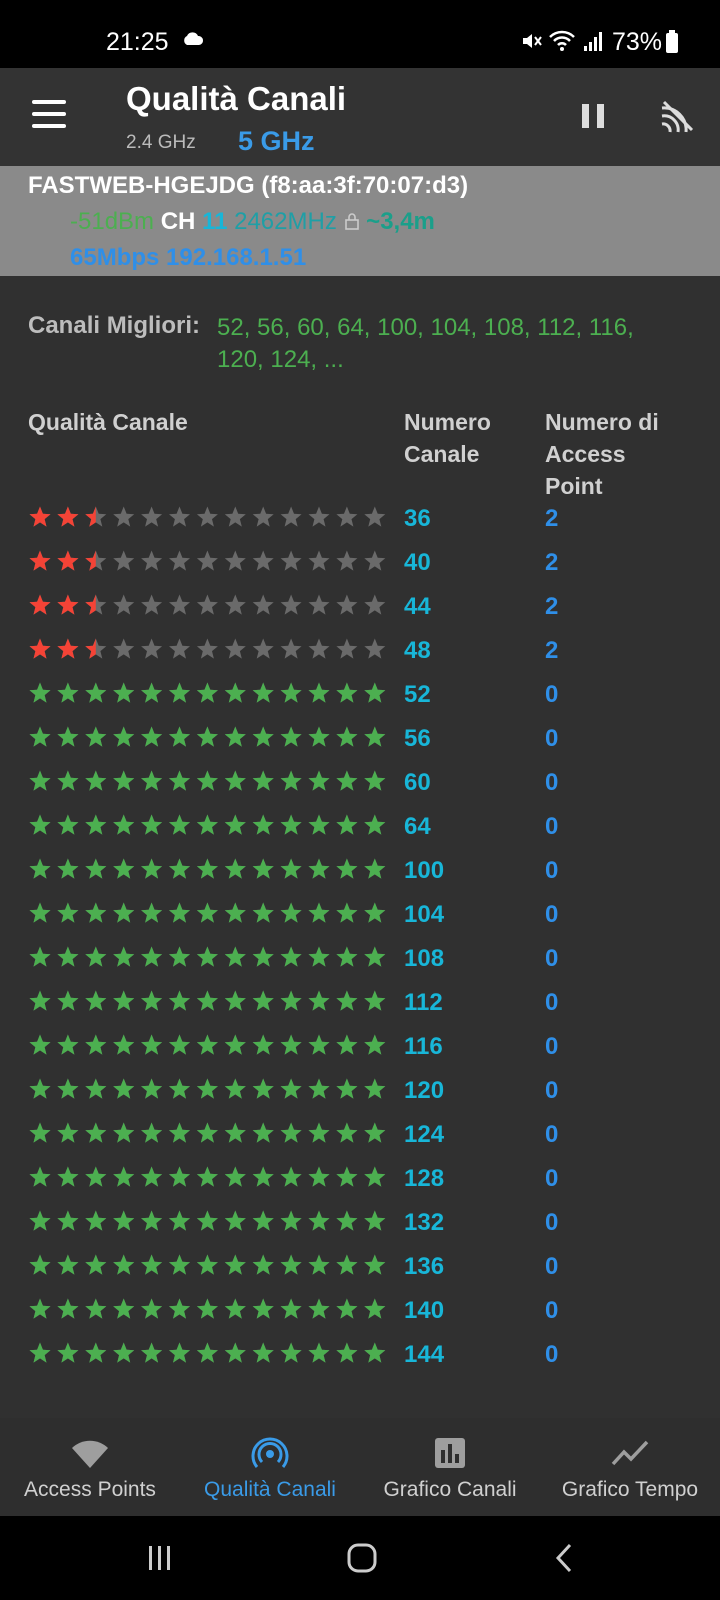  What do you see at coordinates (178, 221) in the screenshot?
I see `ap-ch-label: CH` at bounding box center [178, 221].